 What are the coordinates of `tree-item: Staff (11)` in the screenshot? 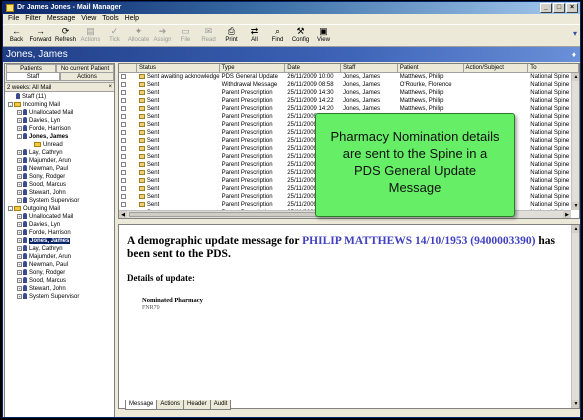 It's located at (59, 97).